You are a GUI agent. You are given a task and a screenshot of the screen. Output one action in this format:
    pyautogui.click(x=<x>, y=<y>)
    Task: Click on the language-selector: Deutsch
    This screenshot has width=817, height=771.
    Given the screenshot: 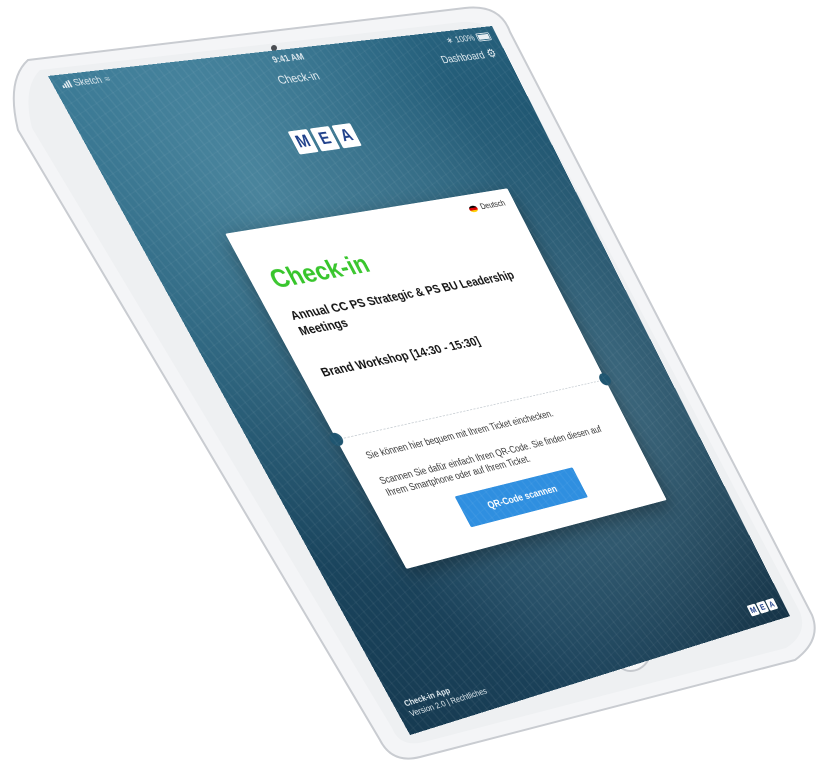 What is the action you would take?
    pyautogui.click(x=487, y=206)
    